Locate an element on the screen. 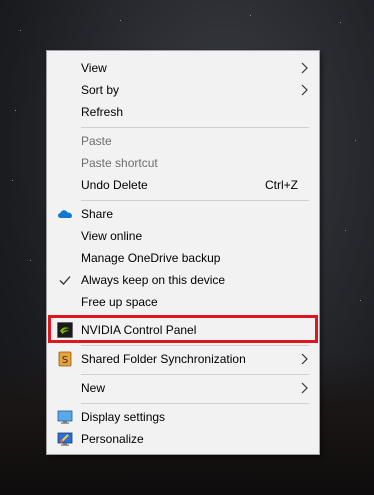 The height and width of the screenshot is (495, 374). menu-item-refresh: Refresh is located at coordinates (183, 112).